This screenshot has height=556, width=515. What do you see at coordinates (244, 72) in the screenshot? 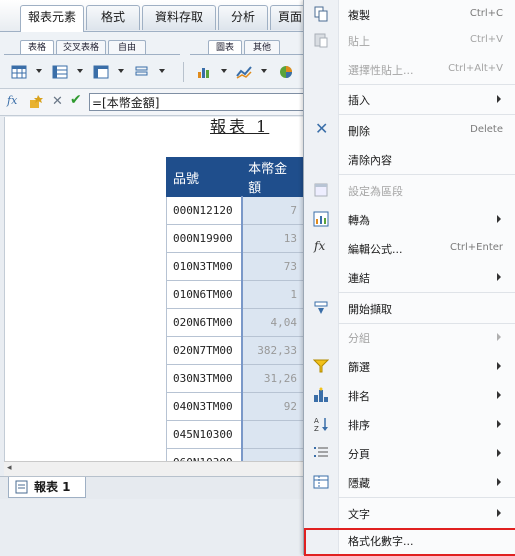
I see `line-chart-icon` at bounding box center [244, 72].